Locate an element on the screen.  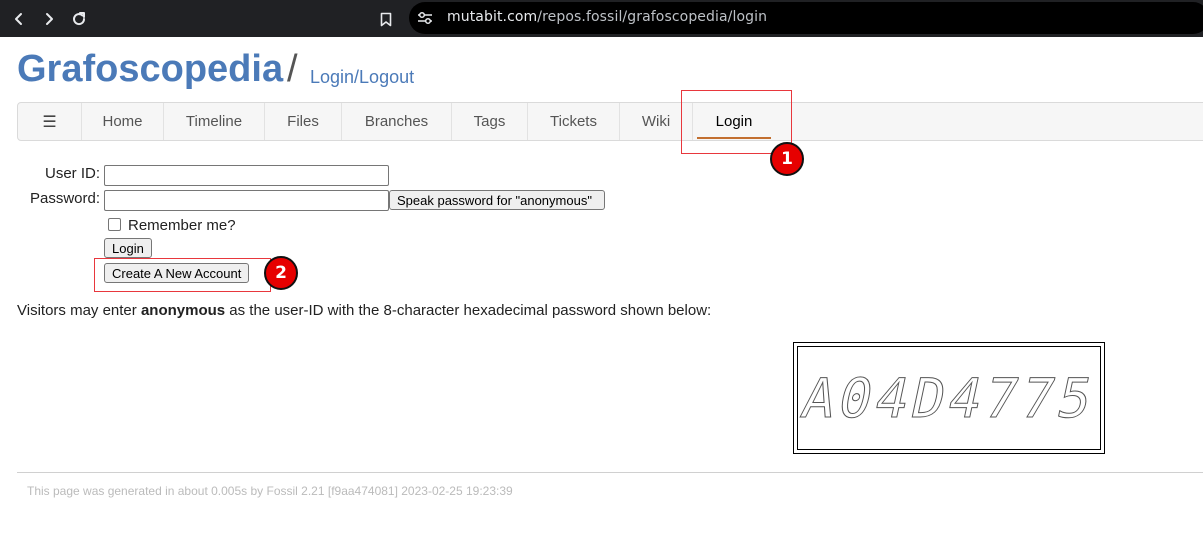
captcha-box: A04D4775 is located at coordinates (949, 398).